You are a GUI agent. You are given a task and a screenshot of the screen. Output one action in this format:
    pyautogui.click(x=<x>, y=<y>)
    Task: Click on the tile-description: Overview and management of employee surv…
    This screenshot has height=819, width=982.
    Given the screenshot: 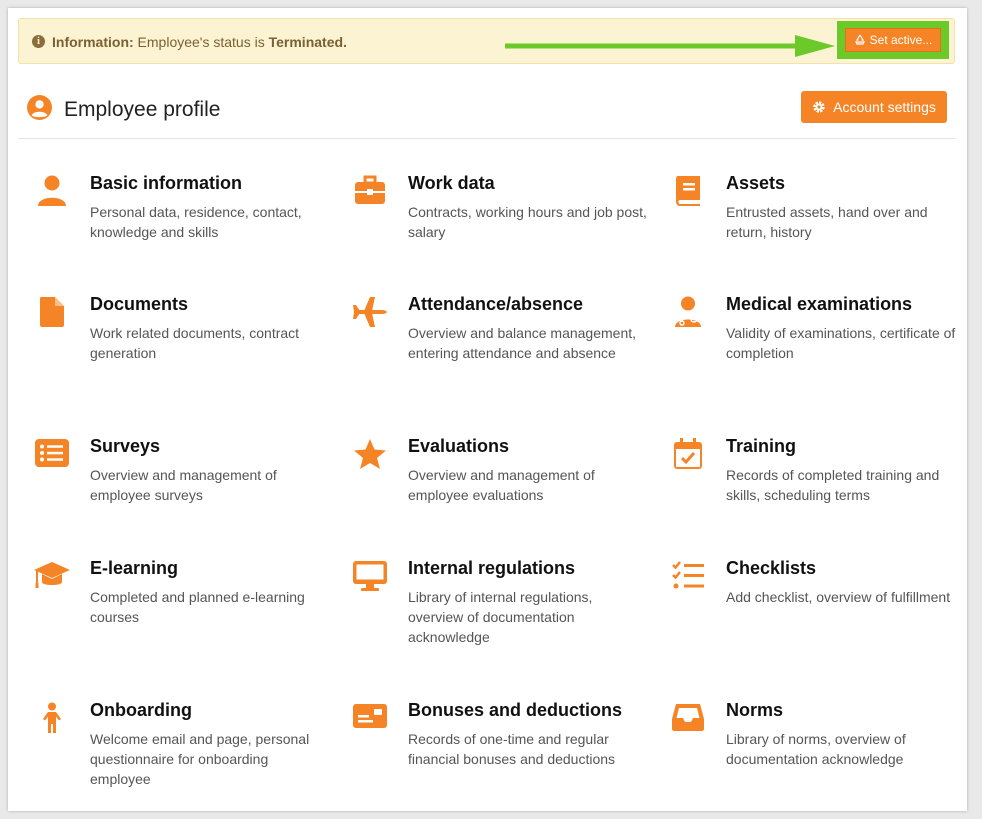 What is the action you would take?
    pyautogui.click(x=183, y=485)
    